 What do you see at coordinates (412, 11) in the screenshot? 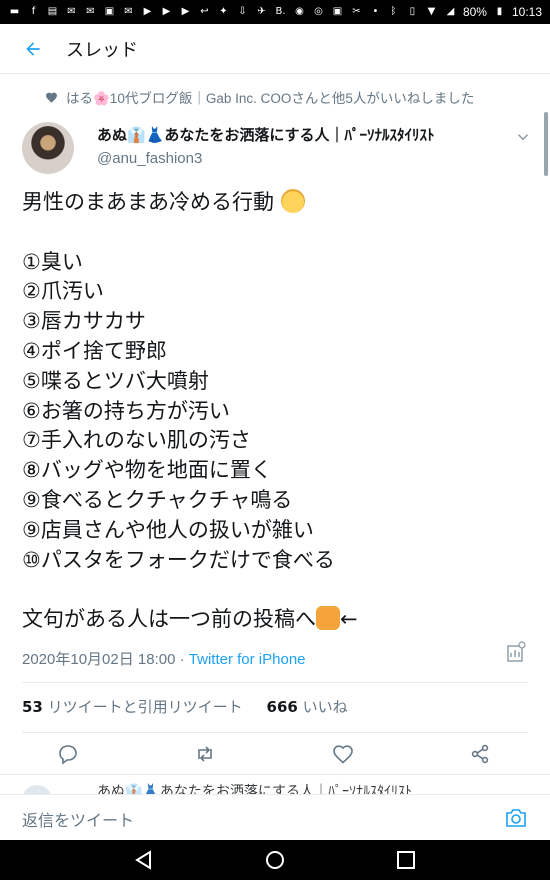
I see `vibrate-icon: ▯` at bounding box center [412, 11].